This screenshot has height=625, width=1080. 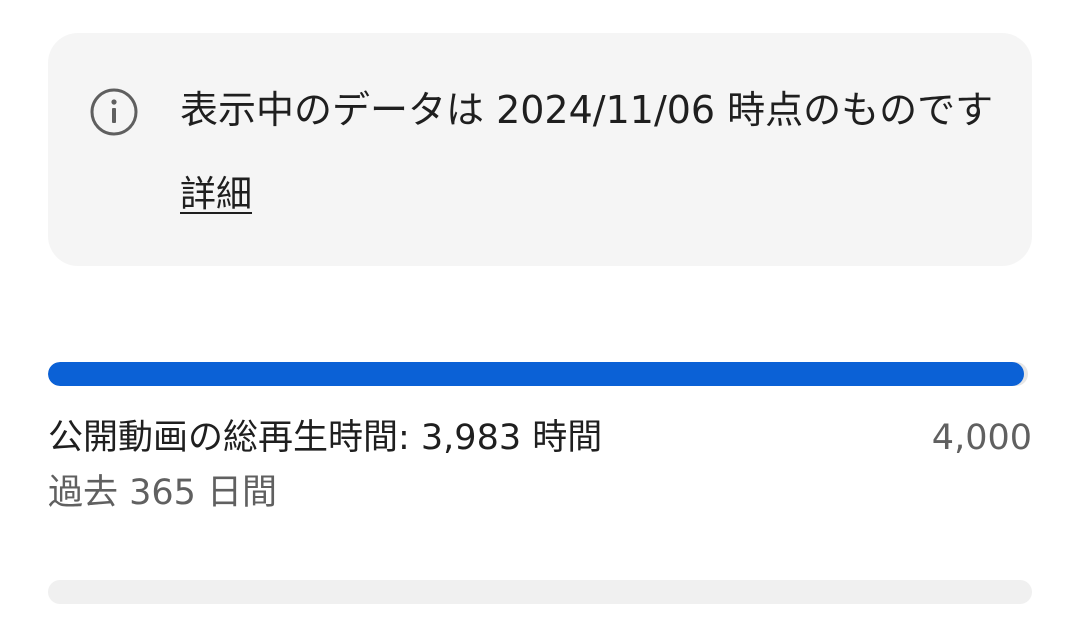 I want to click on progress-fill, so click(x=536, y=374).